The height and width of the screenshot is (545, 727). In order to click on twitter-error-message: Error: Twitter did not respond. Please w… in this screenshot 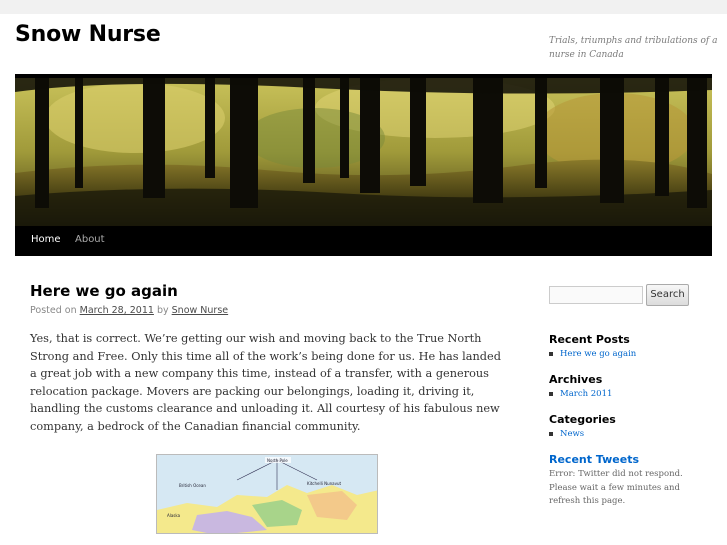, I will do `click(616, 487)`.